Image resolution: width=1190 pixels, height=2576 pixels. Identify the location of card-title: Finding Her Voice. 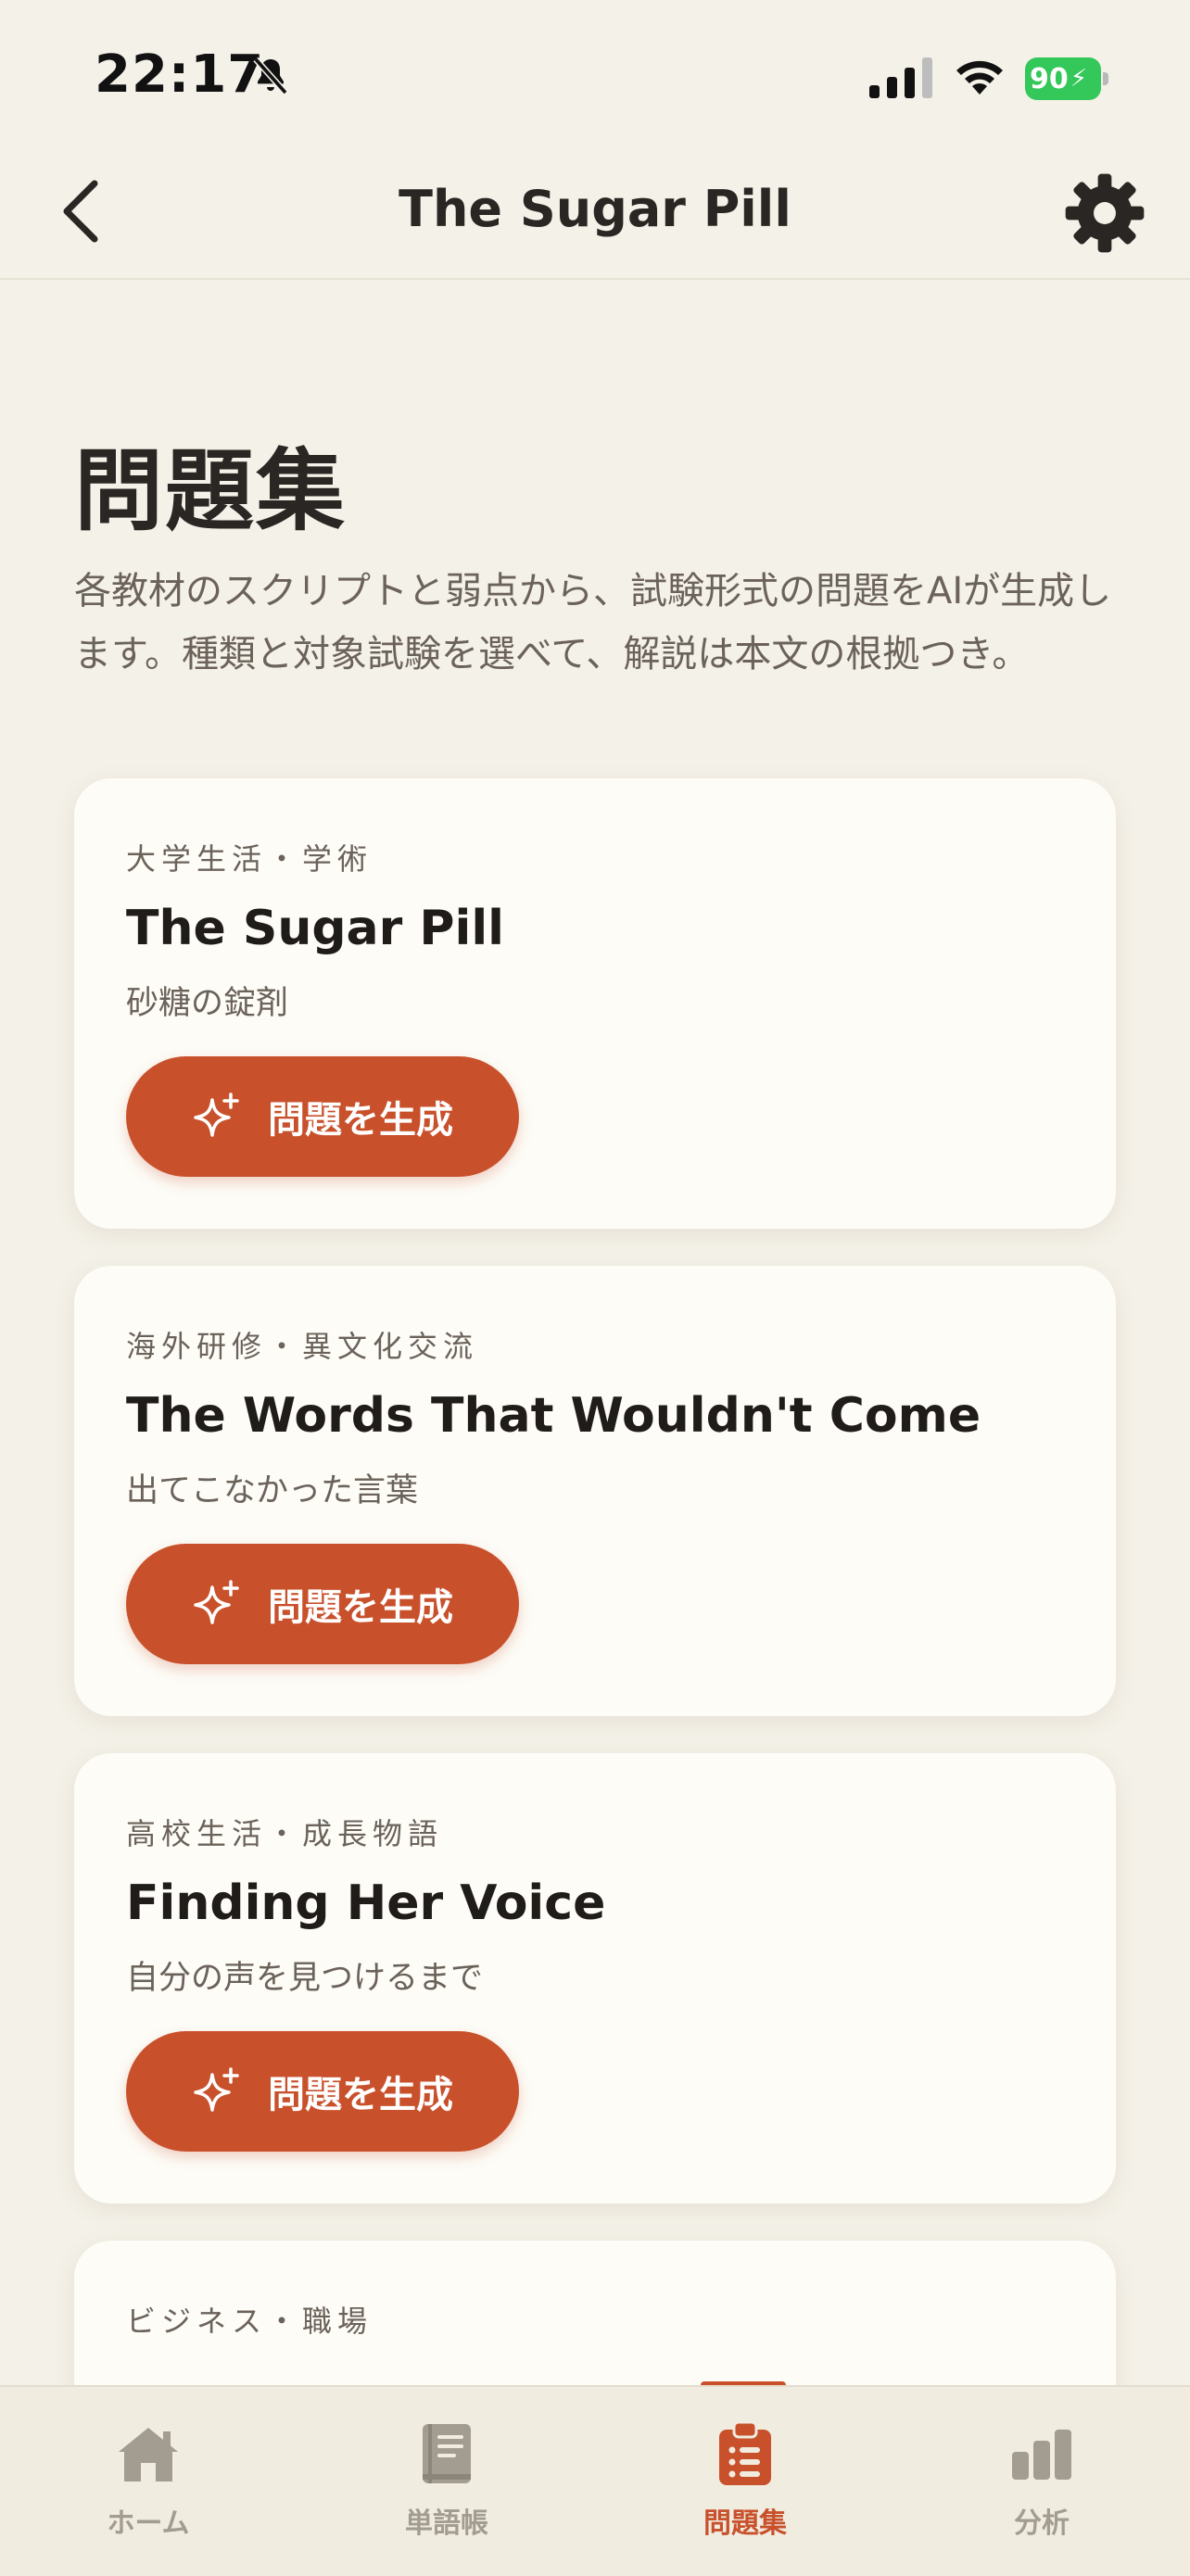
(366, 1903).